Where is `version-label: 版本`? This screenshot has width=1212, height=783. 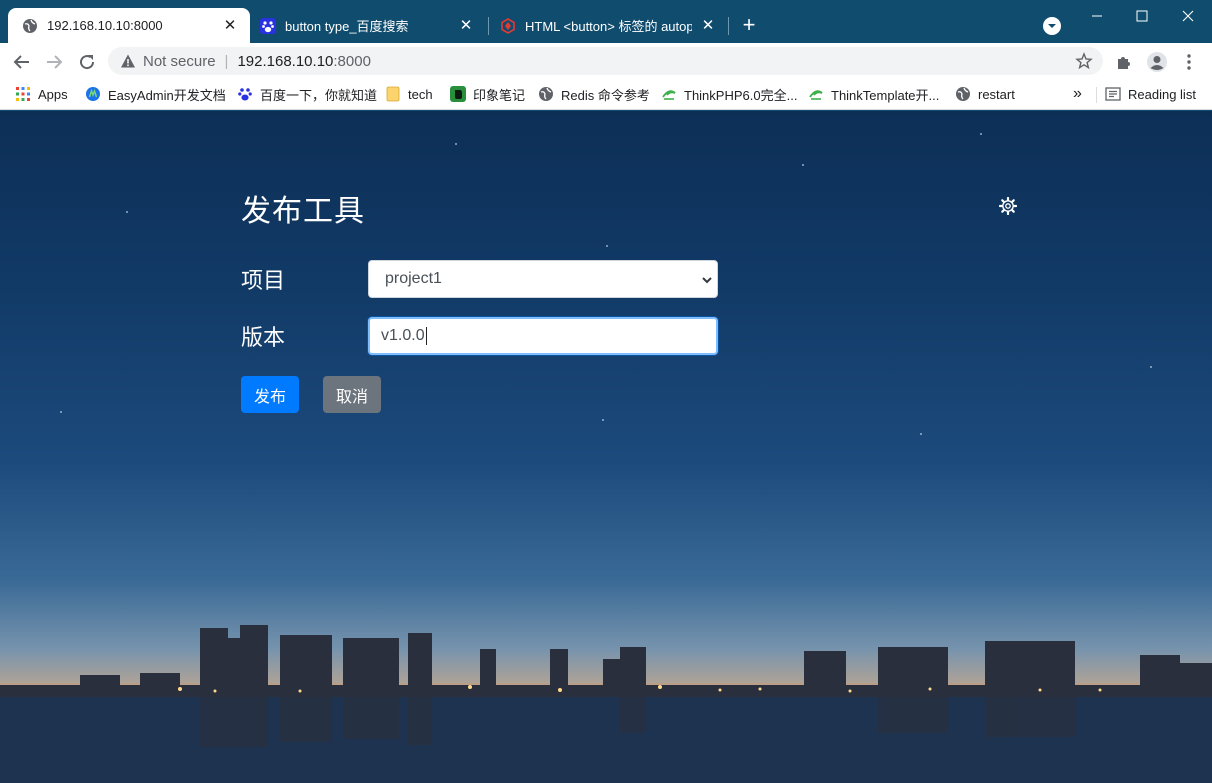 version-label: 版本 is located at coordinates (263, 338).